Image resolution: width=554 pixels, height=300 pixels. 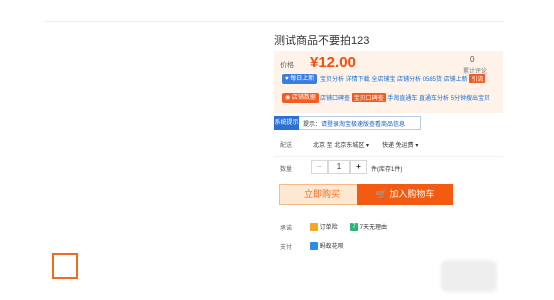 What do you see at coordinates (469, 276) in the screenshot?
I see `blurred-watermark` at bounding box center [469, 276].